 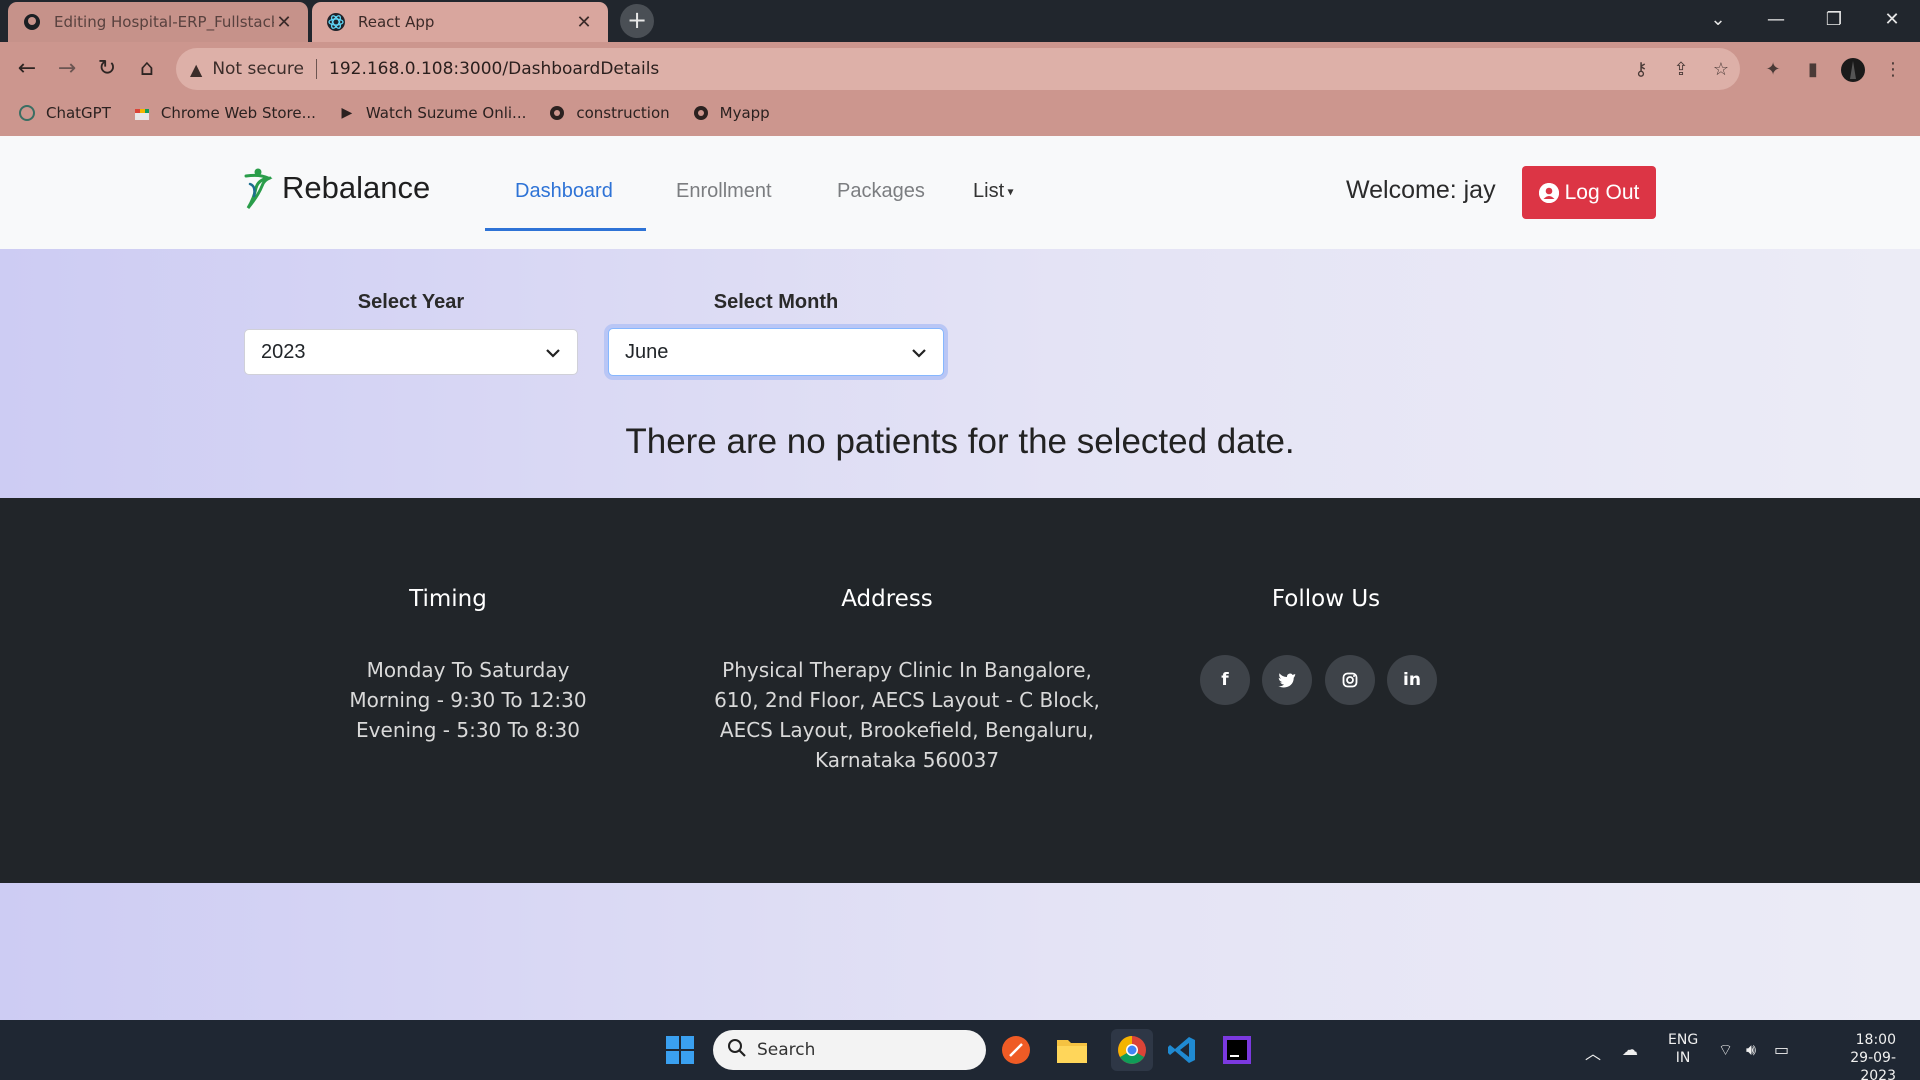 I want to click on menu-icon: ⋮, so click(x=1893, y=70).